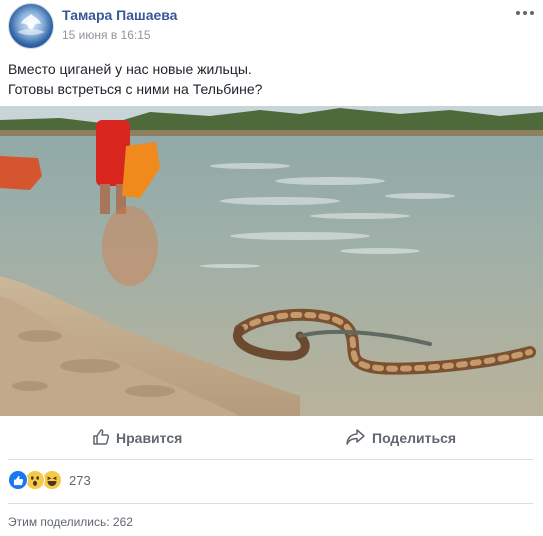 The height and width of the screenshot is (536, 543). What do you see at coordinates (271, 25) in the screenshot?
I see `post-header: Тамара Пашаева 15 июня в 16:15` at bounding box center [271, 25].